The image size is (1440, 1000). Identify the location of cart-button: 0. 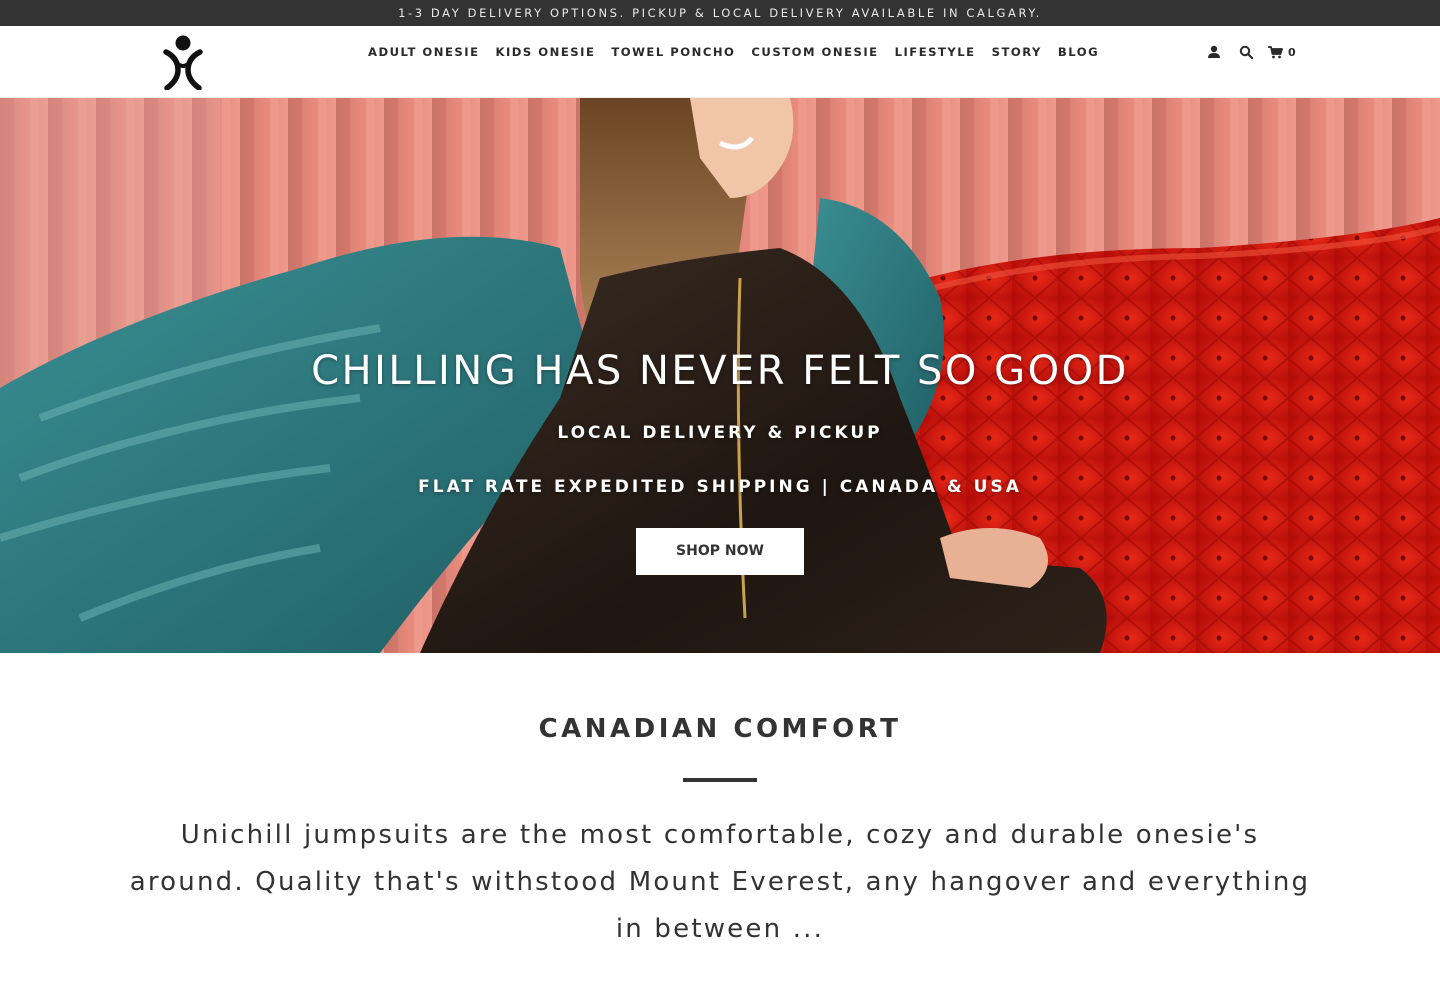
(1282, 52).